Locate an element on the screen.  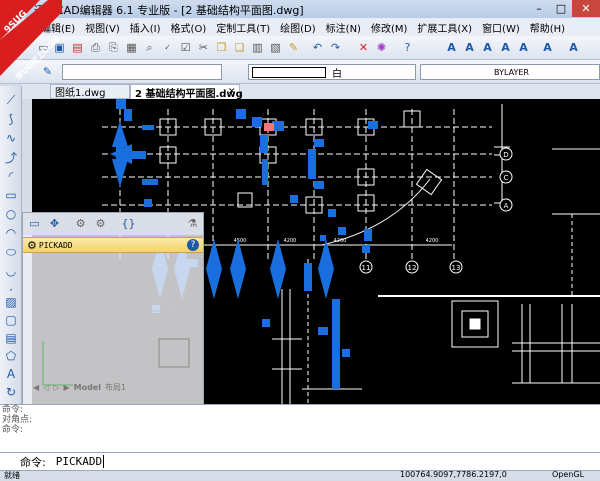
status-text: 就绪 is located at coordinates (12, 475).